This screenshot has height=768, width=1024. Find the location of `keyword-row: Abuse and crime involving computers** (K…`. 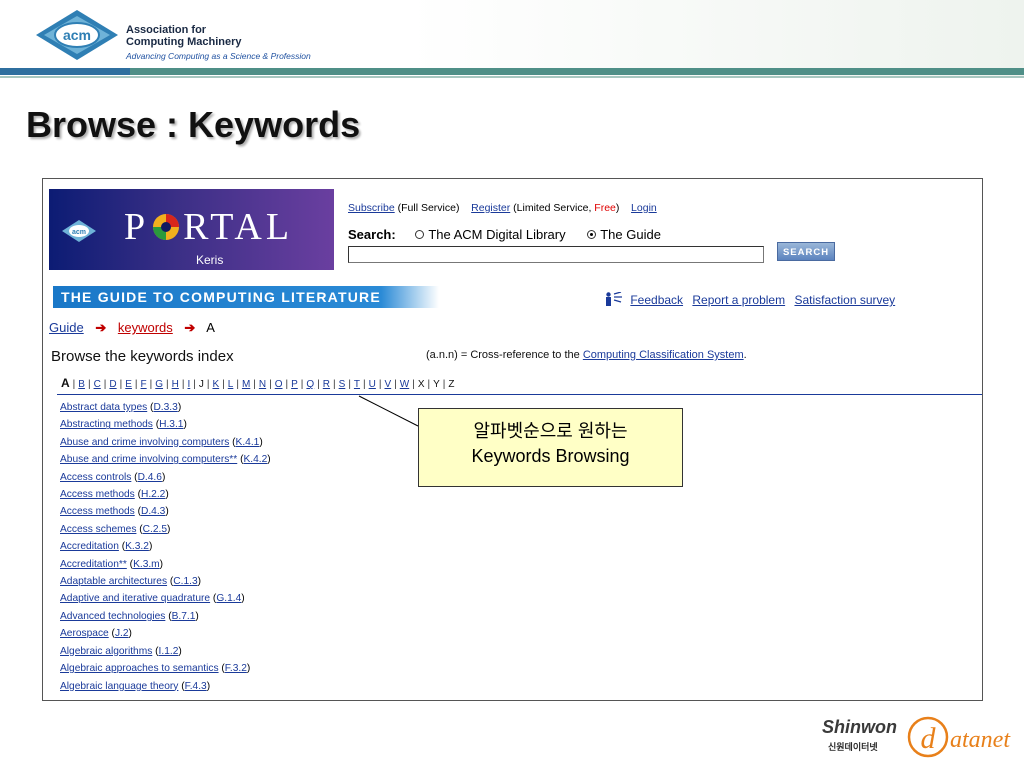

keyword-row: Abuse and crime involving computers** (K… is located at coordinates (165, 460).